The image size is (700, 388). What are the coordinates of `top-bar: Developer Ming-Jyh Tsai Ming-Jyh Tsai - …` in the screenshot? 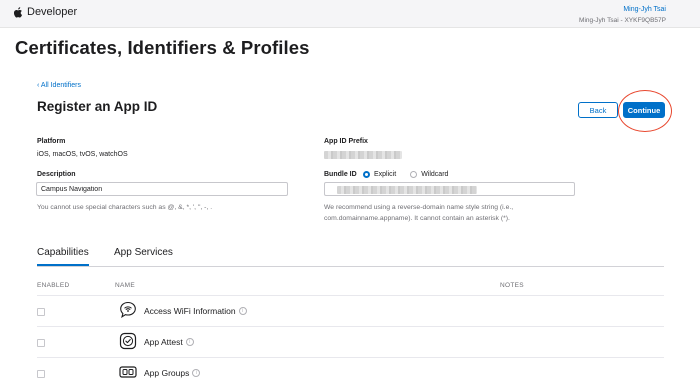 It's located at (350, 14).